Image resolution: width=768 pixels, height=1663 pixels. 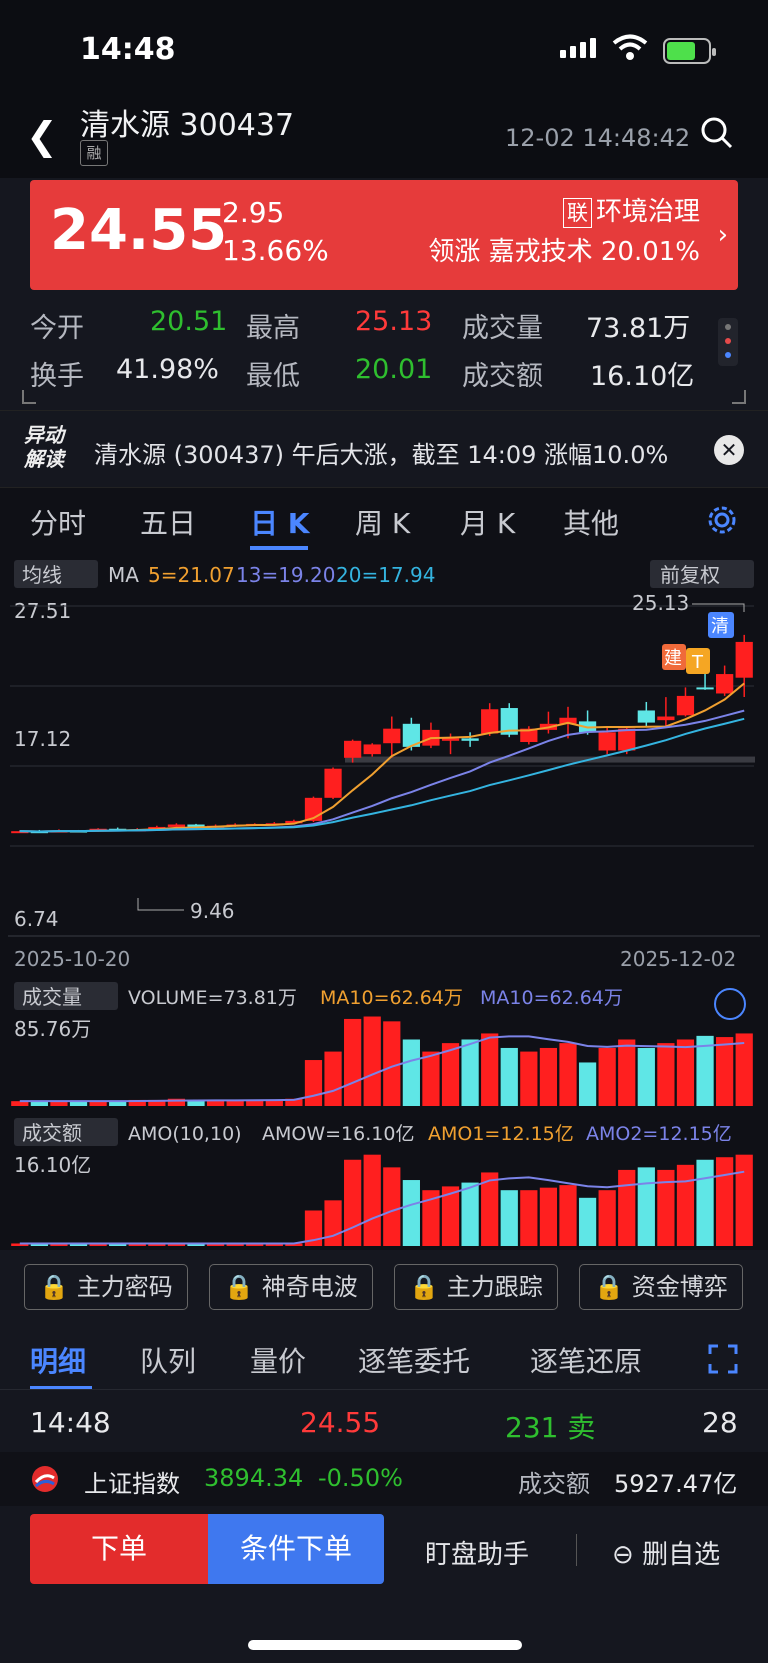 What do you see at coordinates (586, 1360) in the screenshot?
I see `tab-tick-restore: 逐笔还原` at bounding box center [586, 1360].